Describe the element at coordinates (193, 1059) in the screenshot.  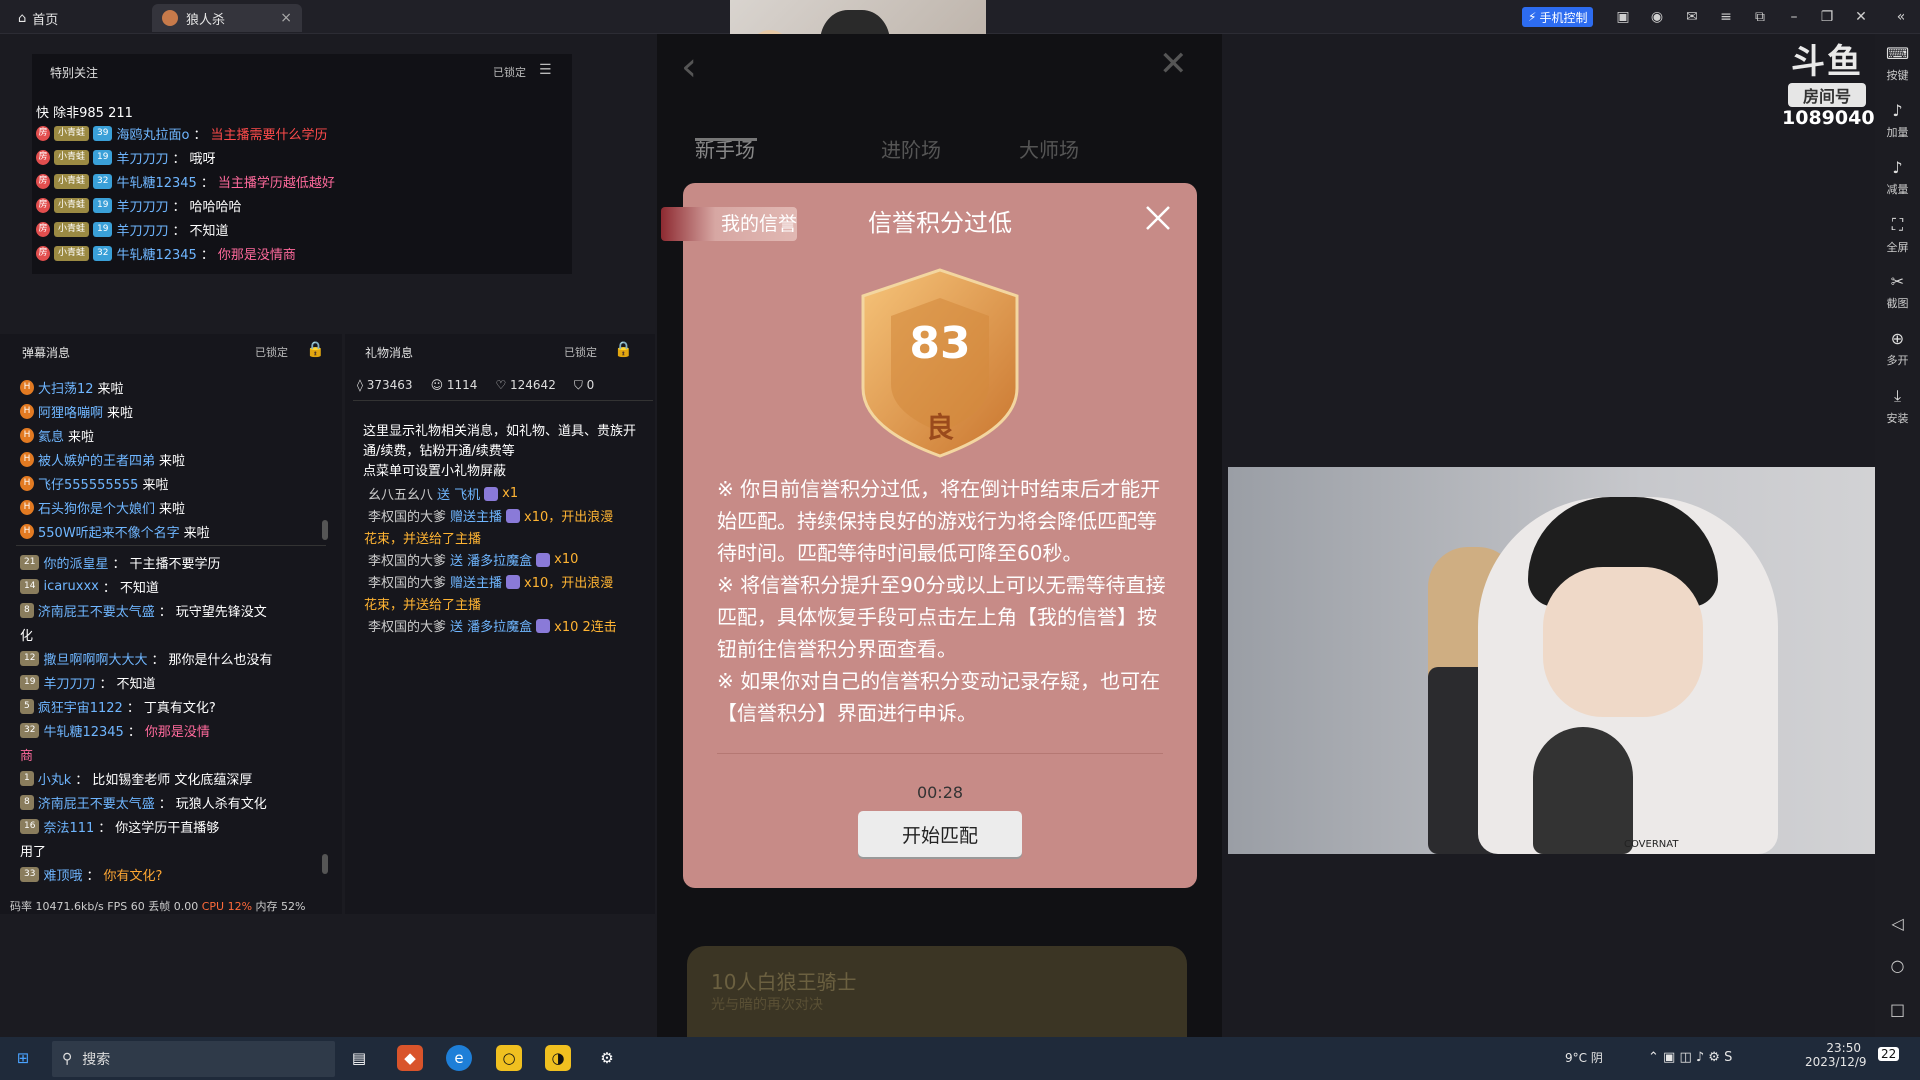
I see `taskbar-search: ⚲ 搜索` at that location.